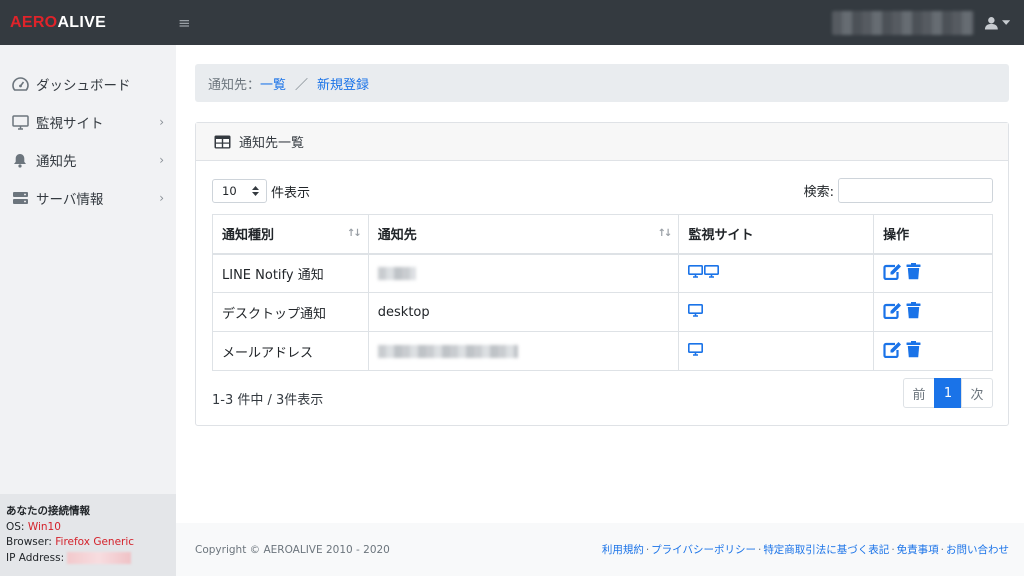 The height and width of the screenshot is (576, 1024). I want to click on sidebar-item-monitor-sites: 監視サイト ›, so click(88, 122).